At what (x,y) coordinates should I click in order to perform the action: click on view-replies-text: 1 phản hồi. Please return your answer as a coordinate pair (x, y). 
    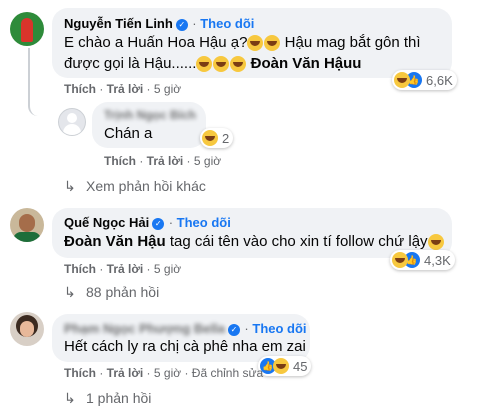
    Looking at the image, I should click on (119, 398).